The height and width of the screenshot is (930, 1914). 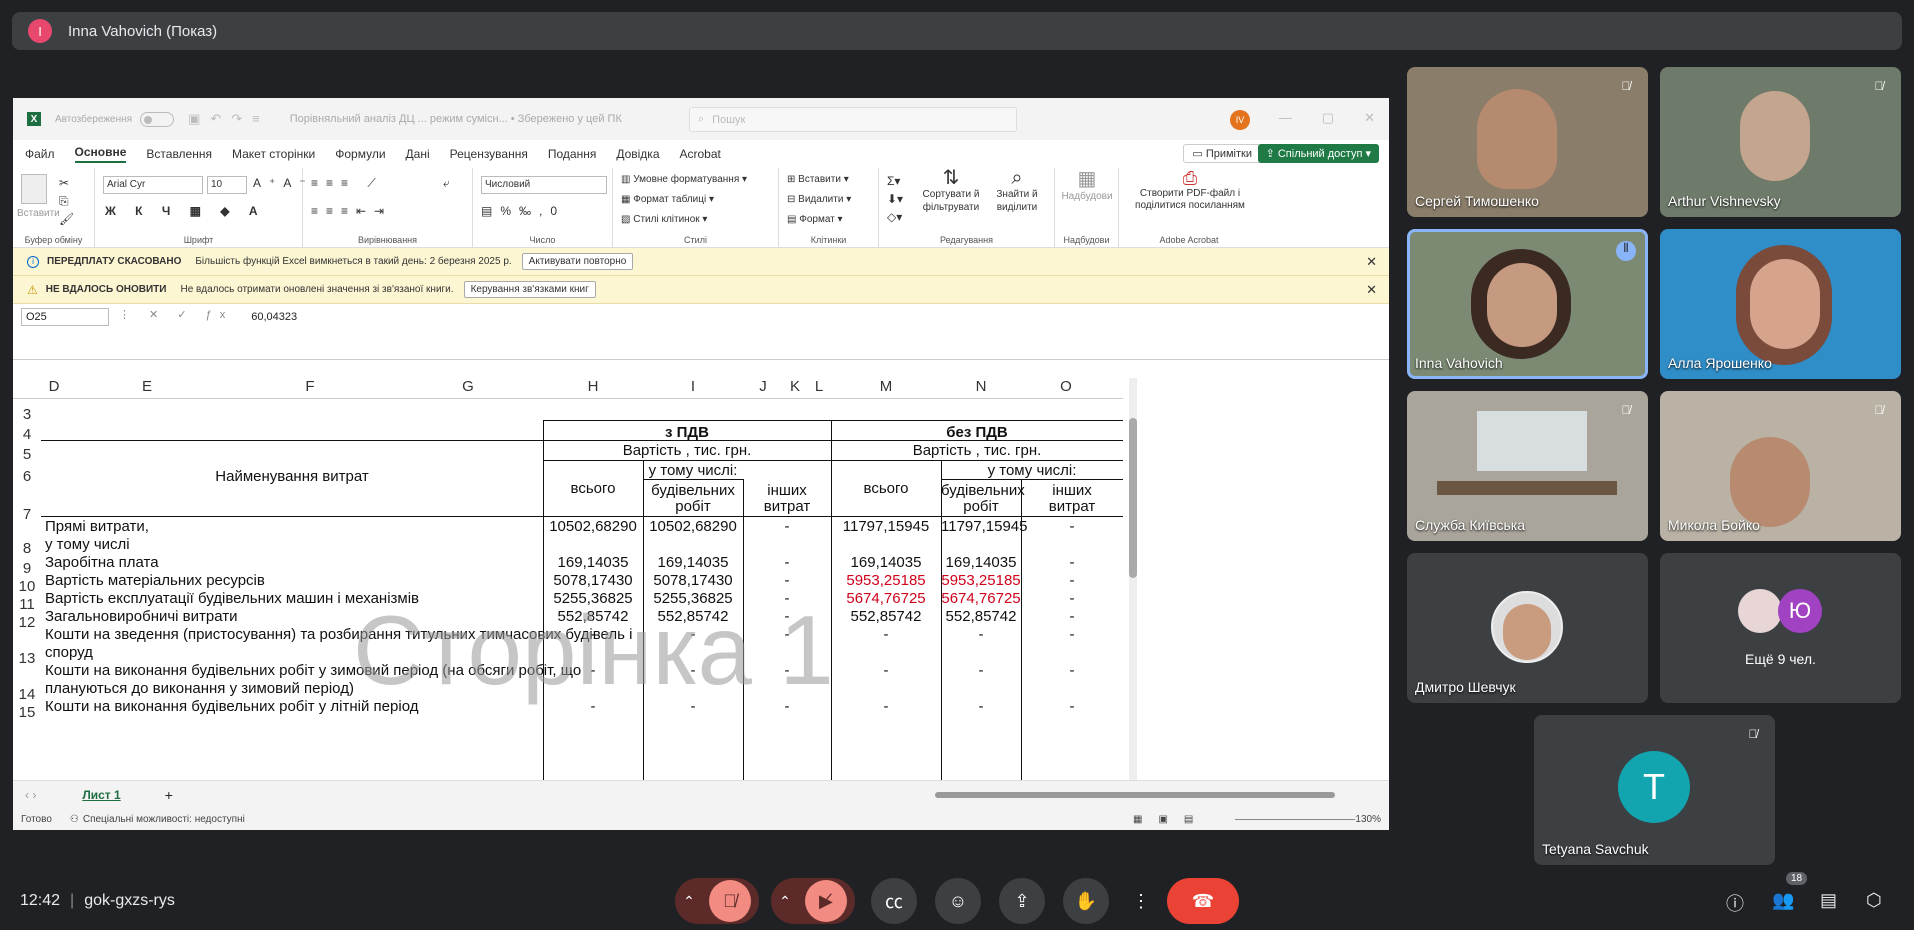 I want to click on mic-toggle-button: ⌃ 🎙̸, so click(x=717, y=901).